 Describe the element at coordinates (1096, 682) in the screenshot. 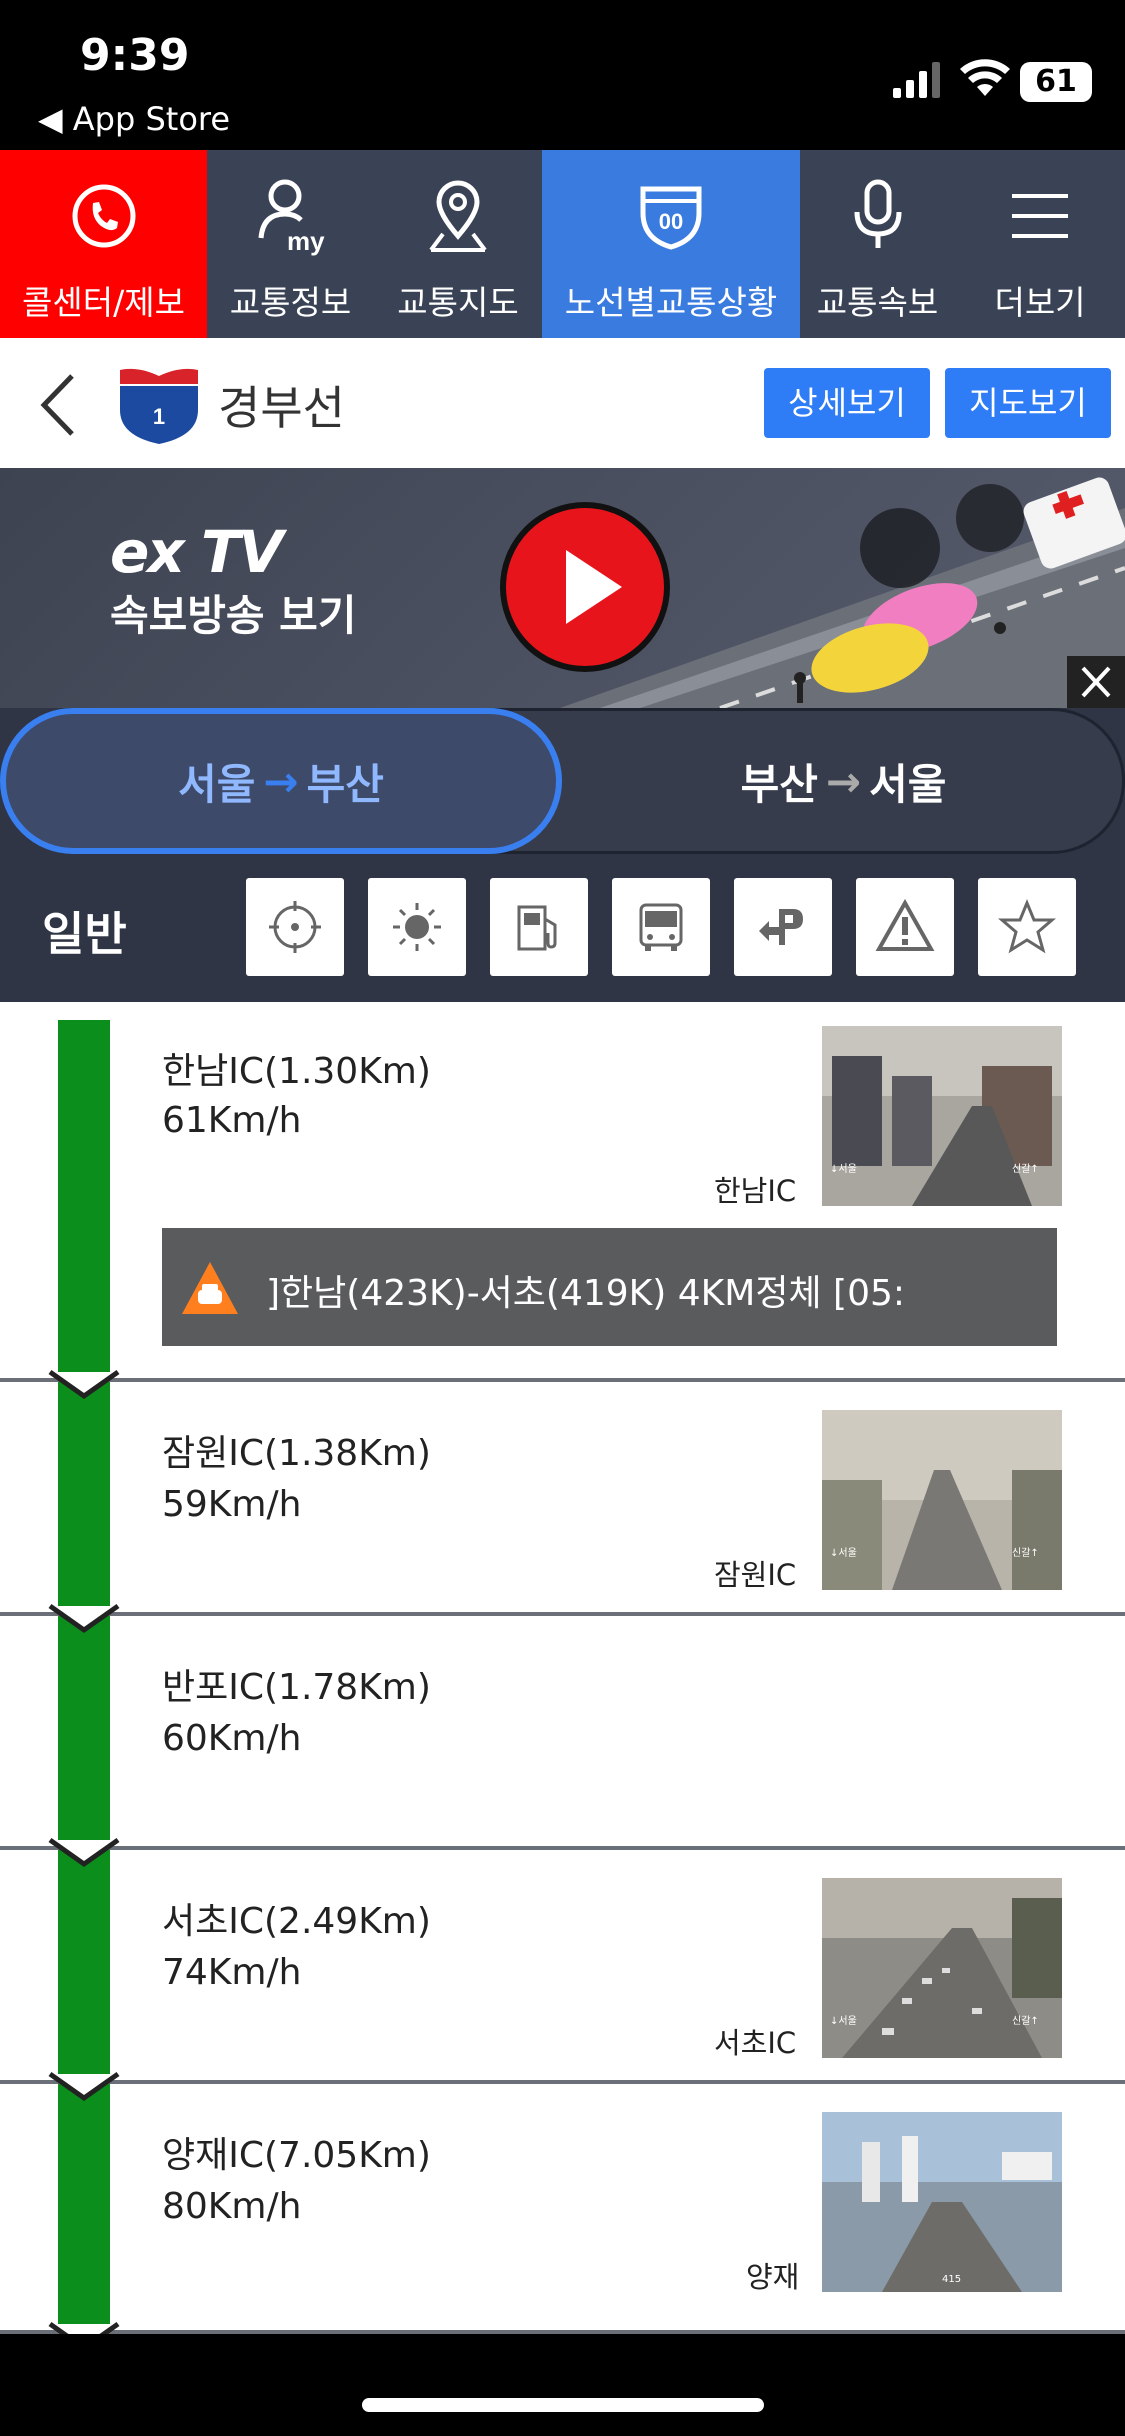

I see `close-icon` at that location.